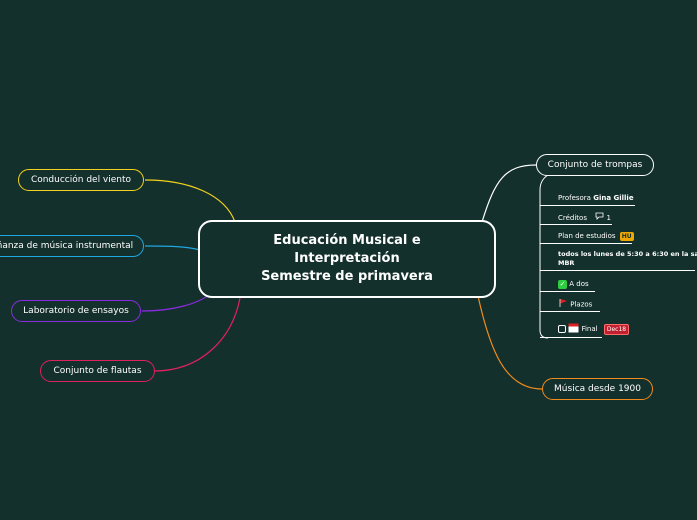 This screenshot has height=520, width=697. I want to click on topic-ensenanza-musica-instrumental: Enseñanza de música instrumental, so click(72, 246).